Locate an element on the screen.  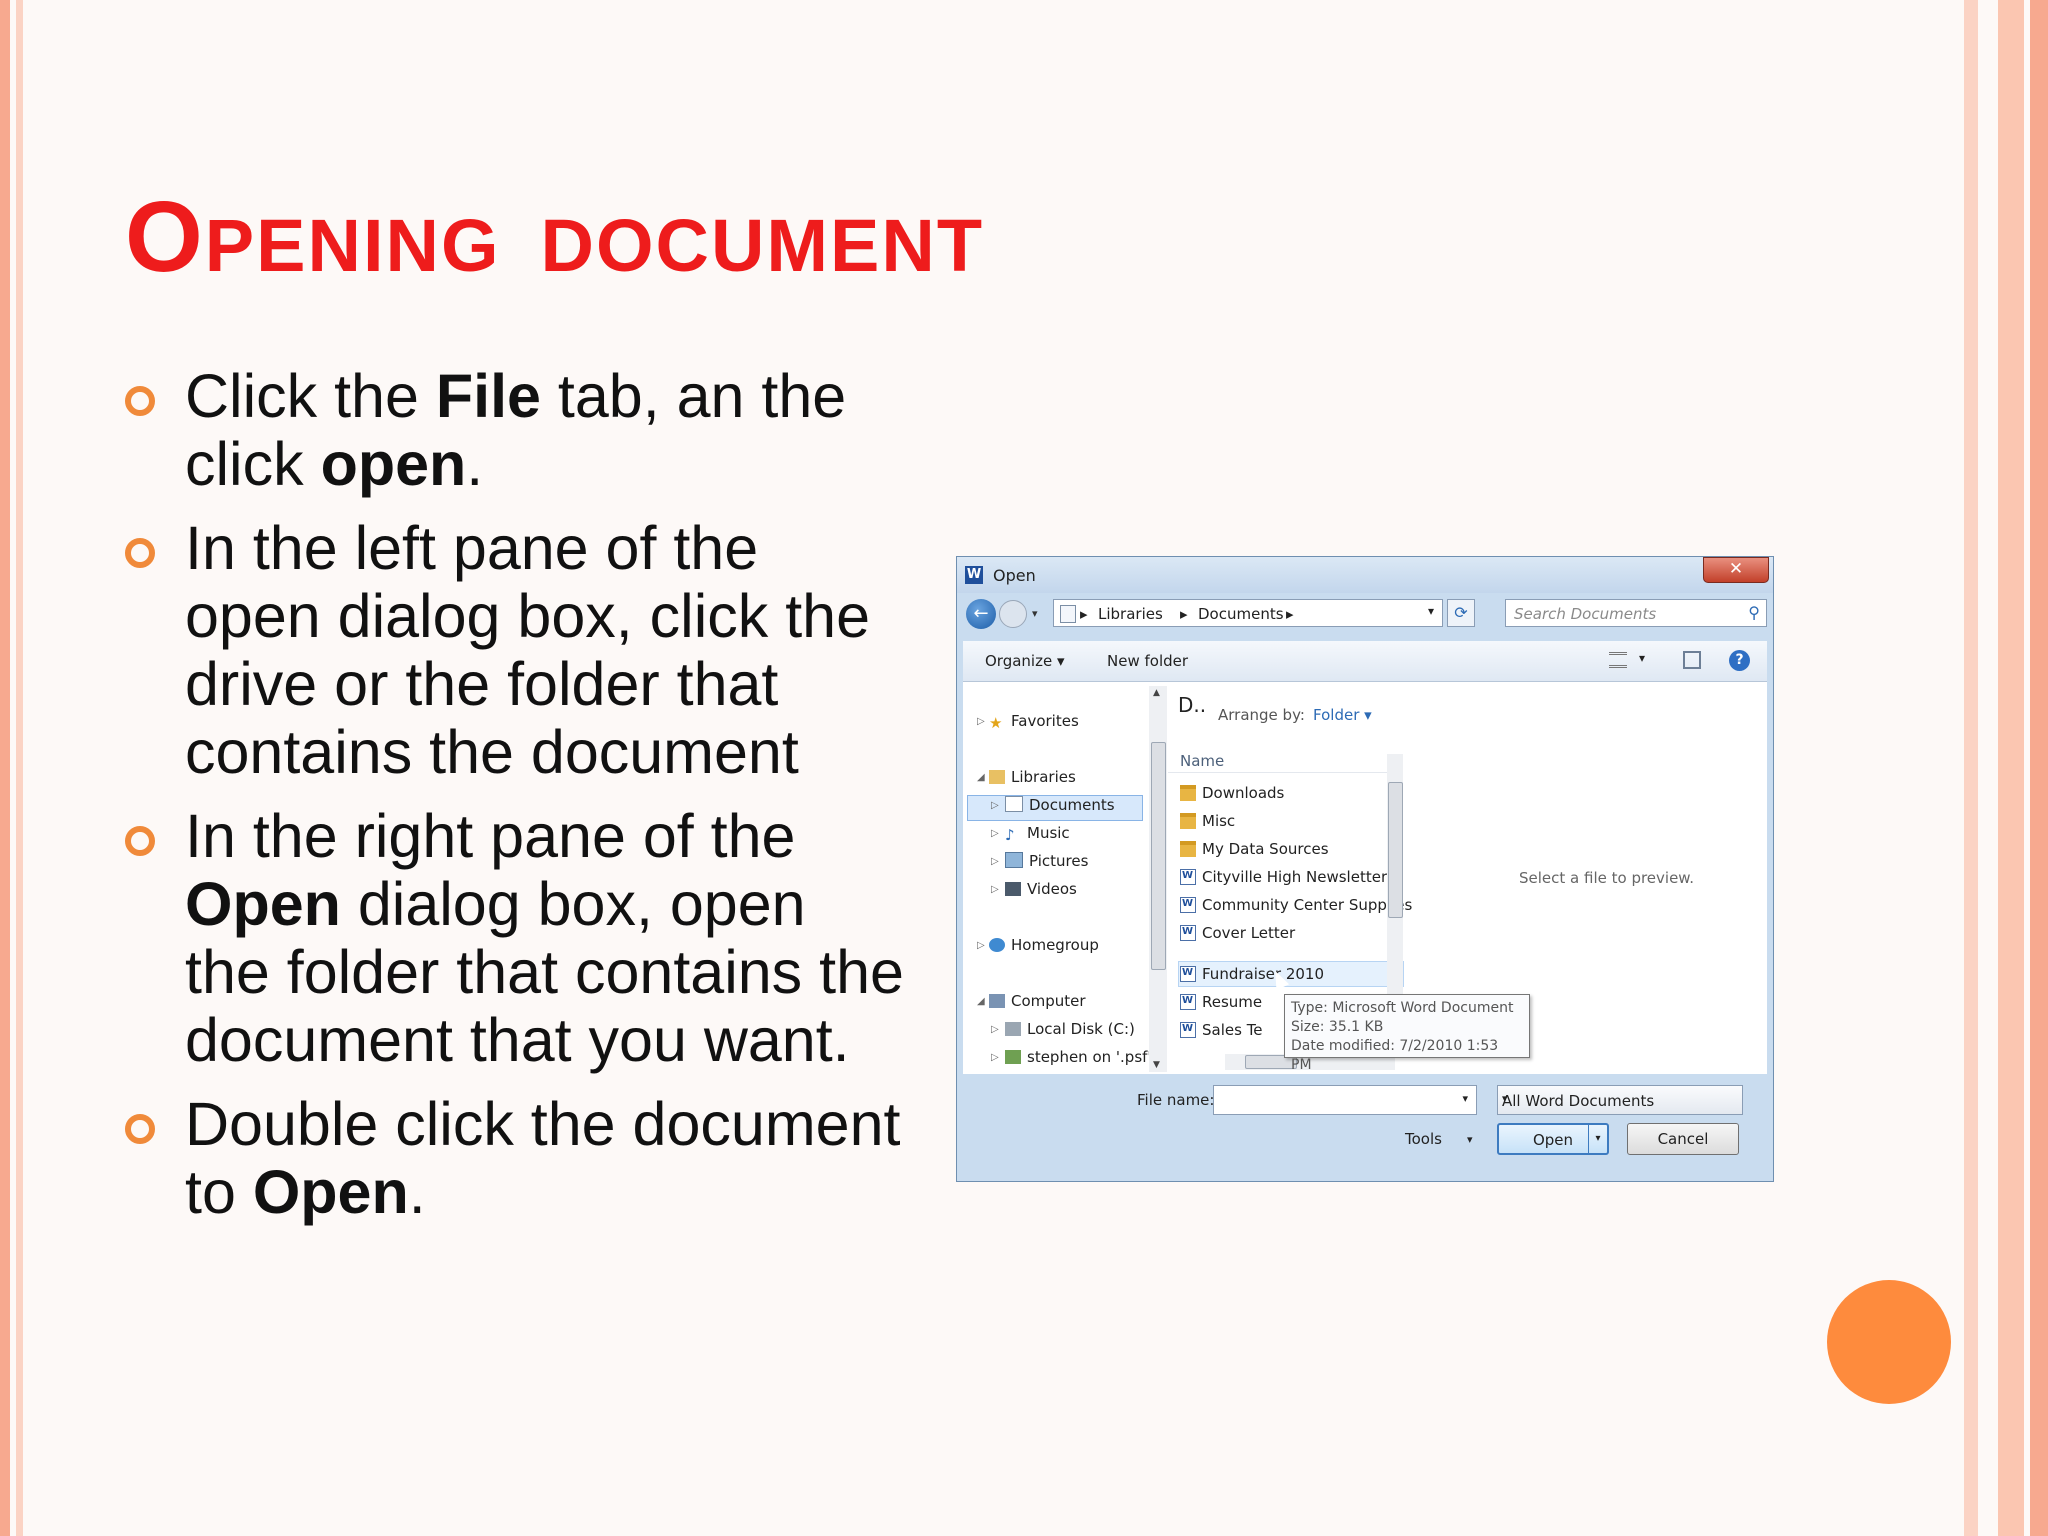
file-name: Sales Te is located at coordinates (1232, 1030).